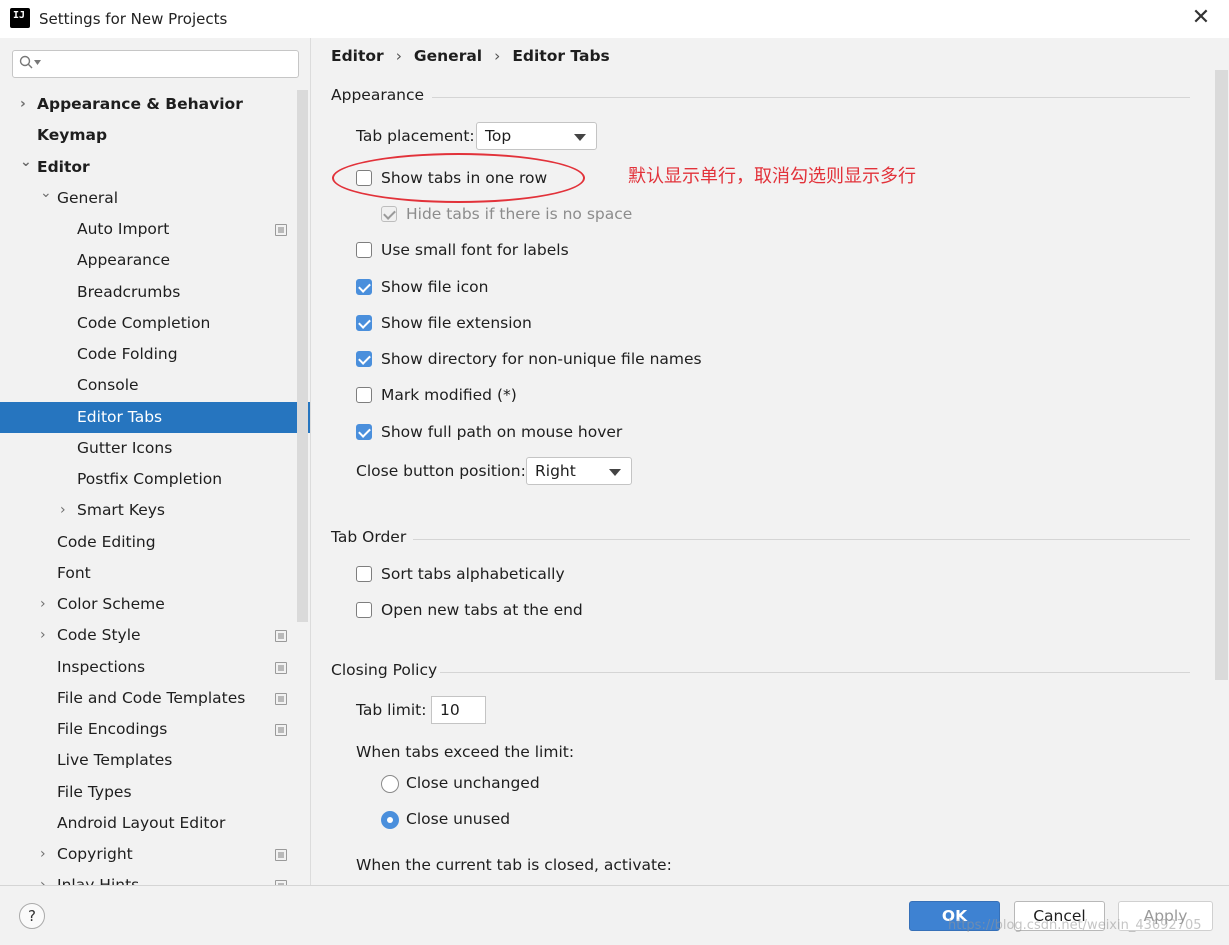  What do you see at coordinates (536, 136) in the screenshot?
I see `tab-placement-select: Top` at bounding box center [536, 136].